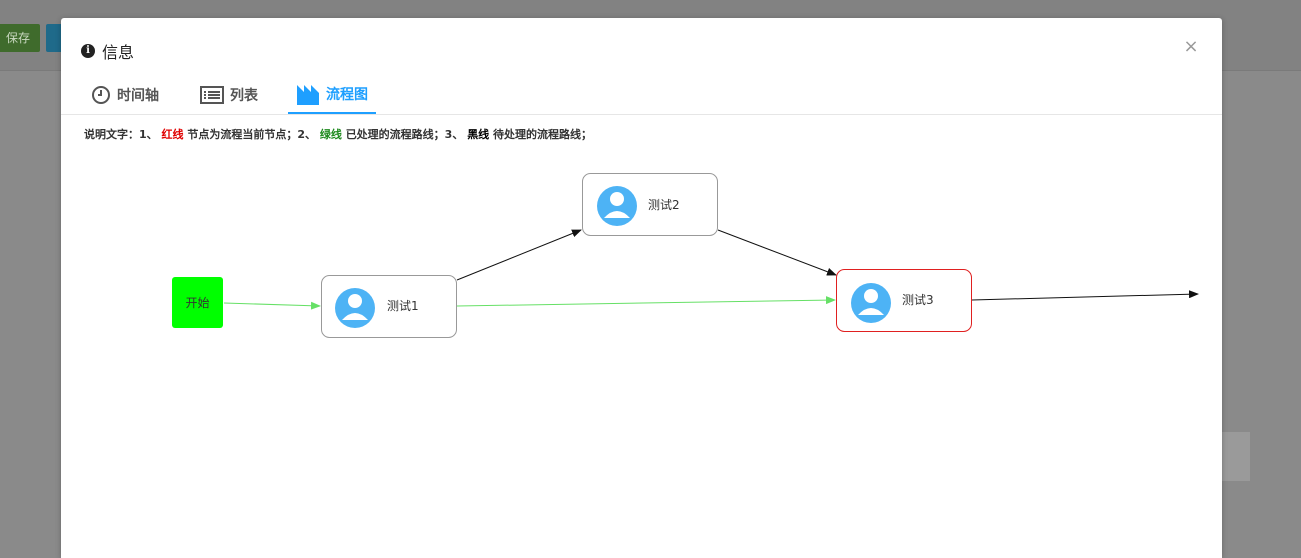 Image resolution: width=1301 pixels, height=558 pixels. I want to click on flow-node-test1: 测试1, so click(389, 306).